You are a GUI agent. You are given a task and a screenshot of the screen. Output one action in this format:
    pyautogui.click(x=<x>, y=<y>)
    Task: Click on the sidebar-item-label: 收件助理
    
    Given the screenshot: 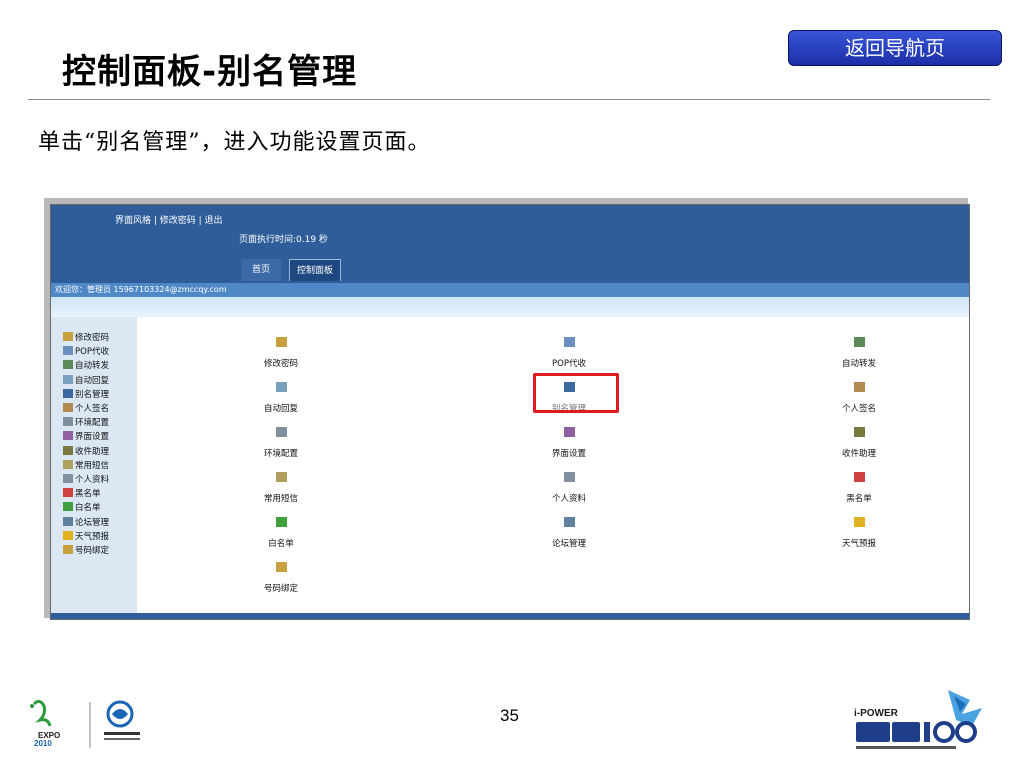 What is the action you would take?
    pyautogui.click(x=92, y=451)
    